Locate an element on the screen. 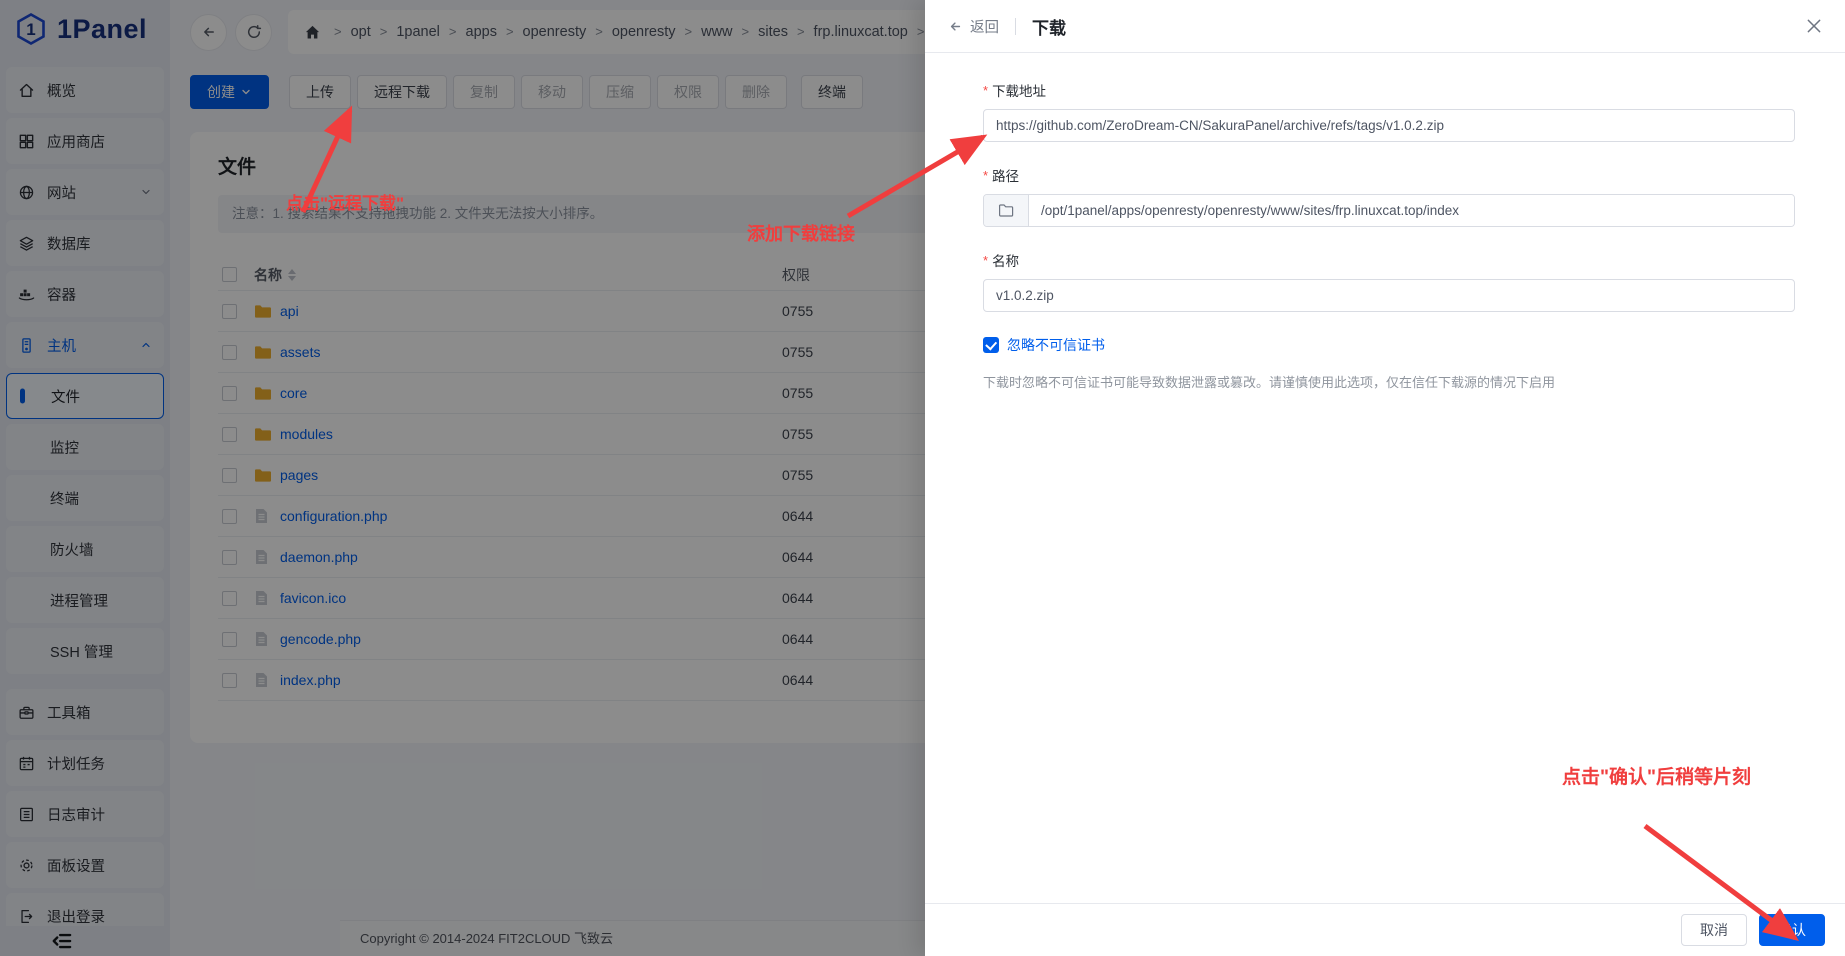  name-input is located at coordinates (1389, 295).